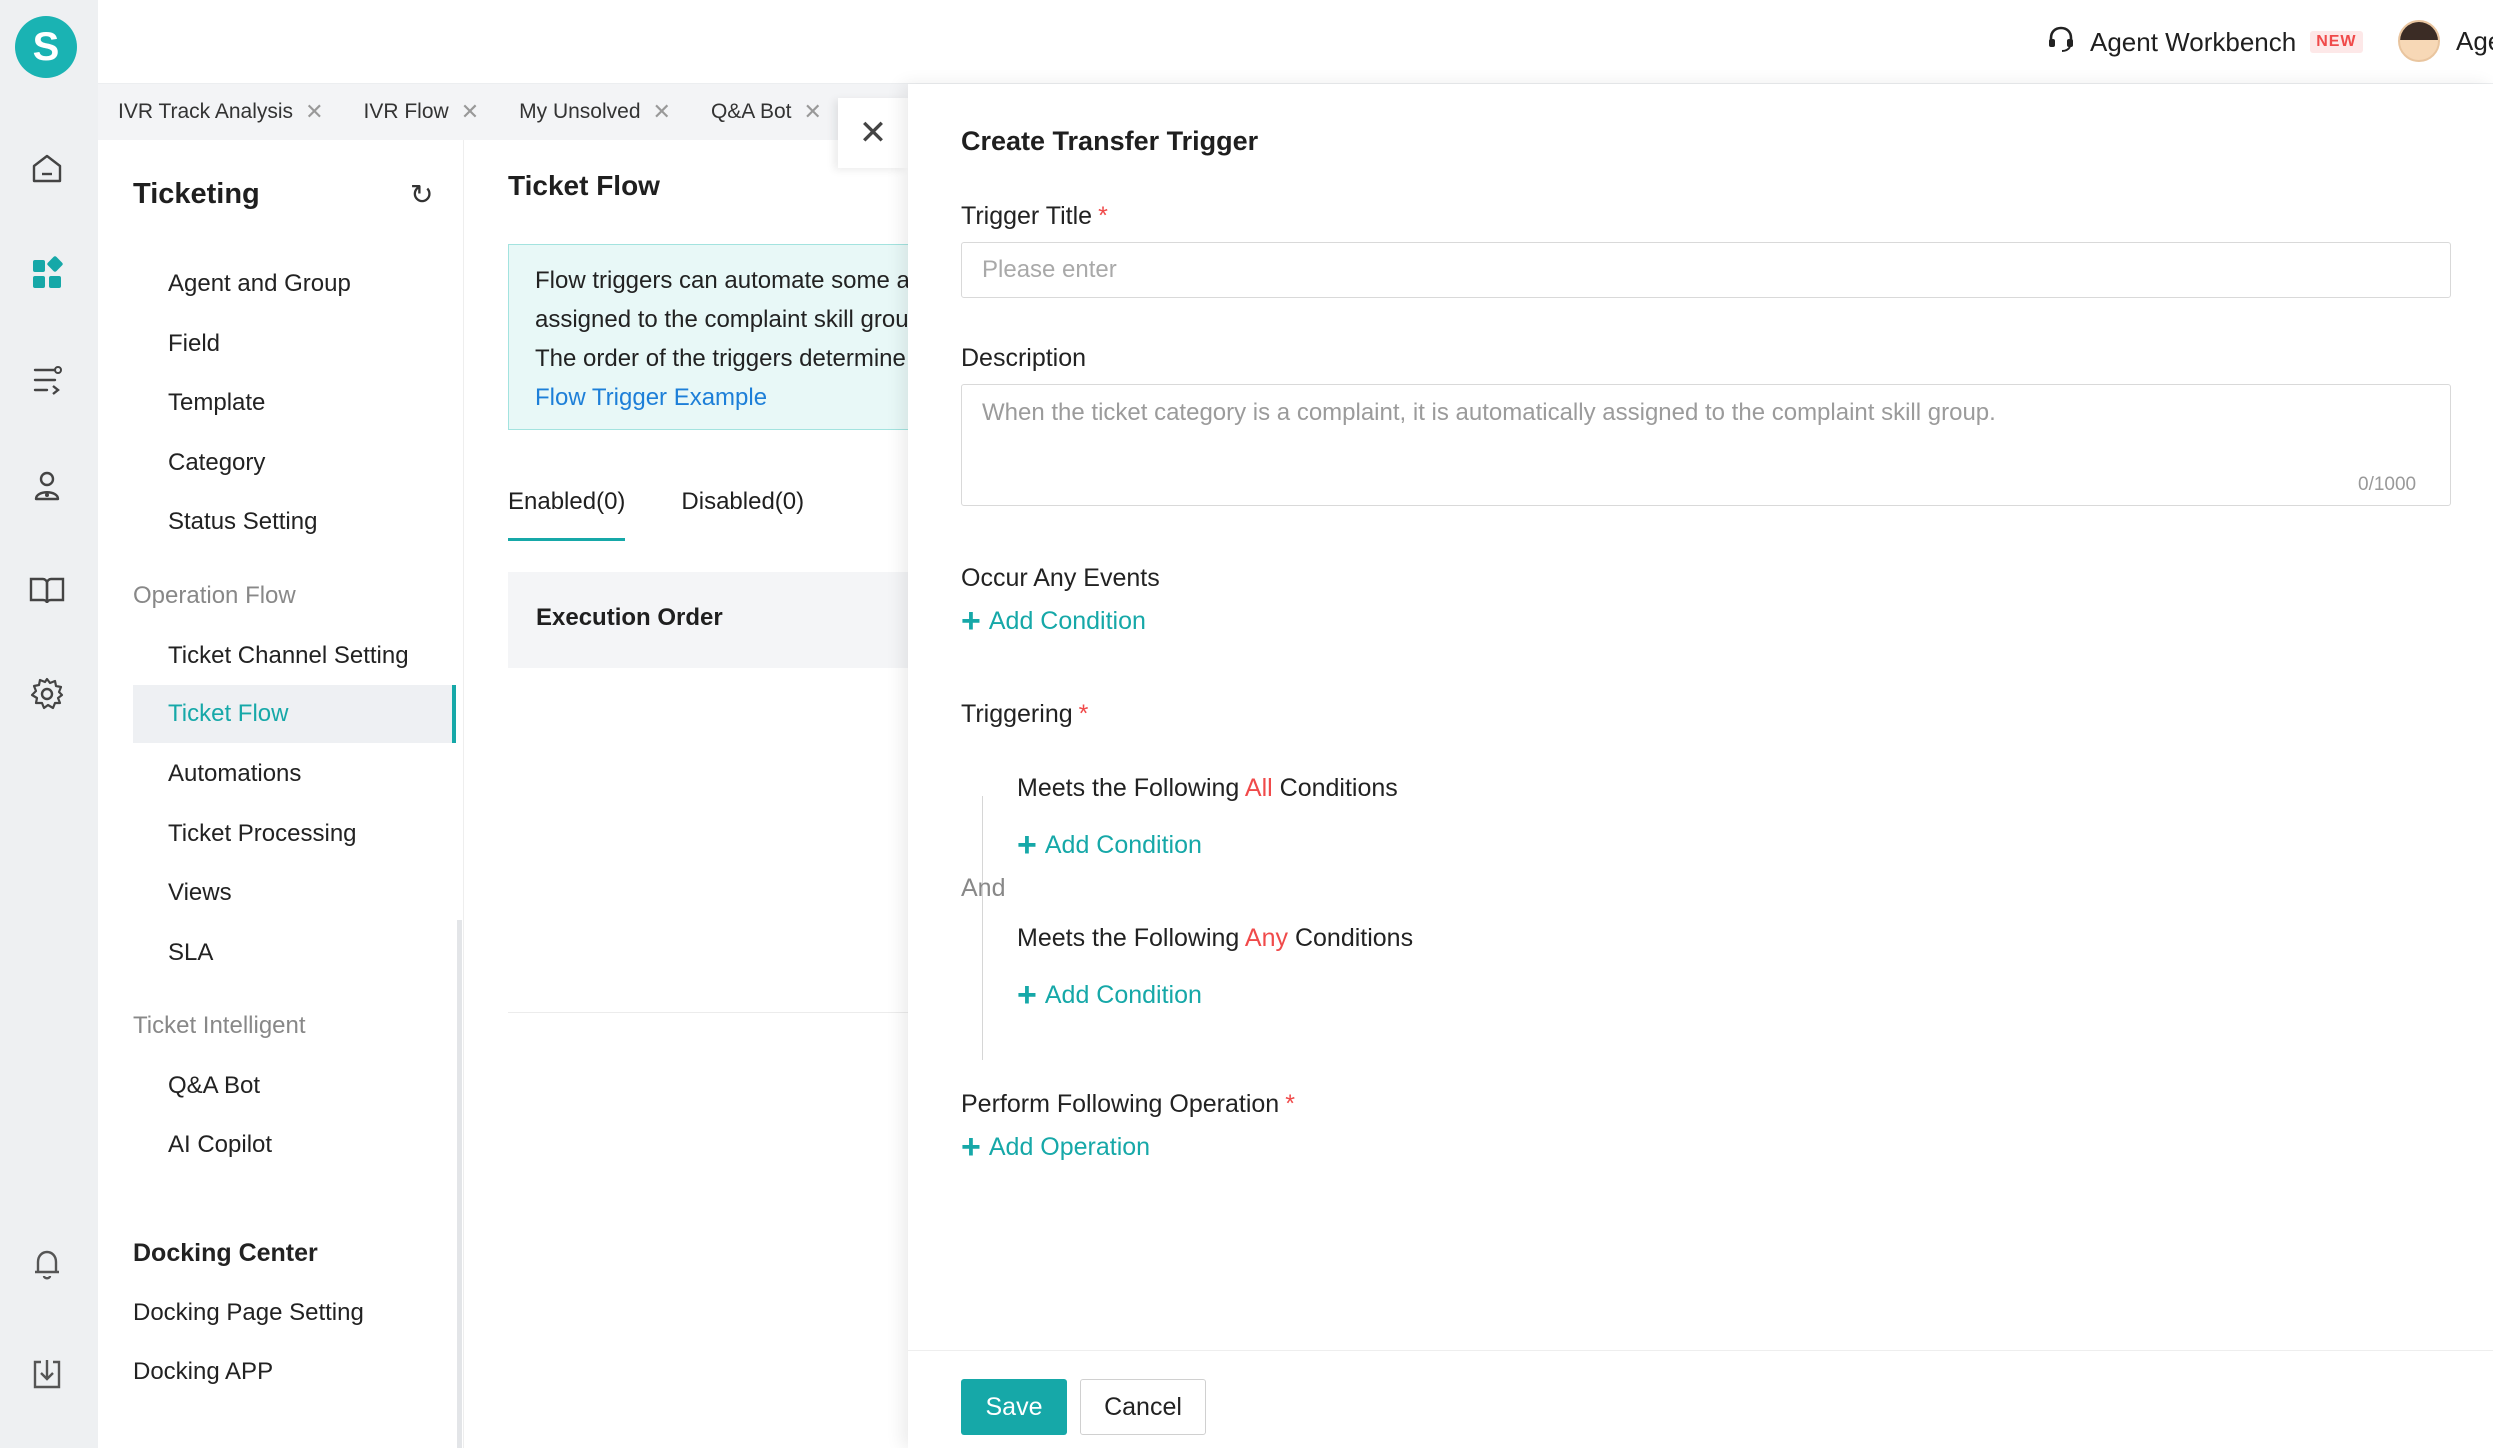 Image resolution: width=2493 pixels, height=1448 pixels. I want to click on tab-qa-bot: Q&A Bot ✕, so click(766, 112).